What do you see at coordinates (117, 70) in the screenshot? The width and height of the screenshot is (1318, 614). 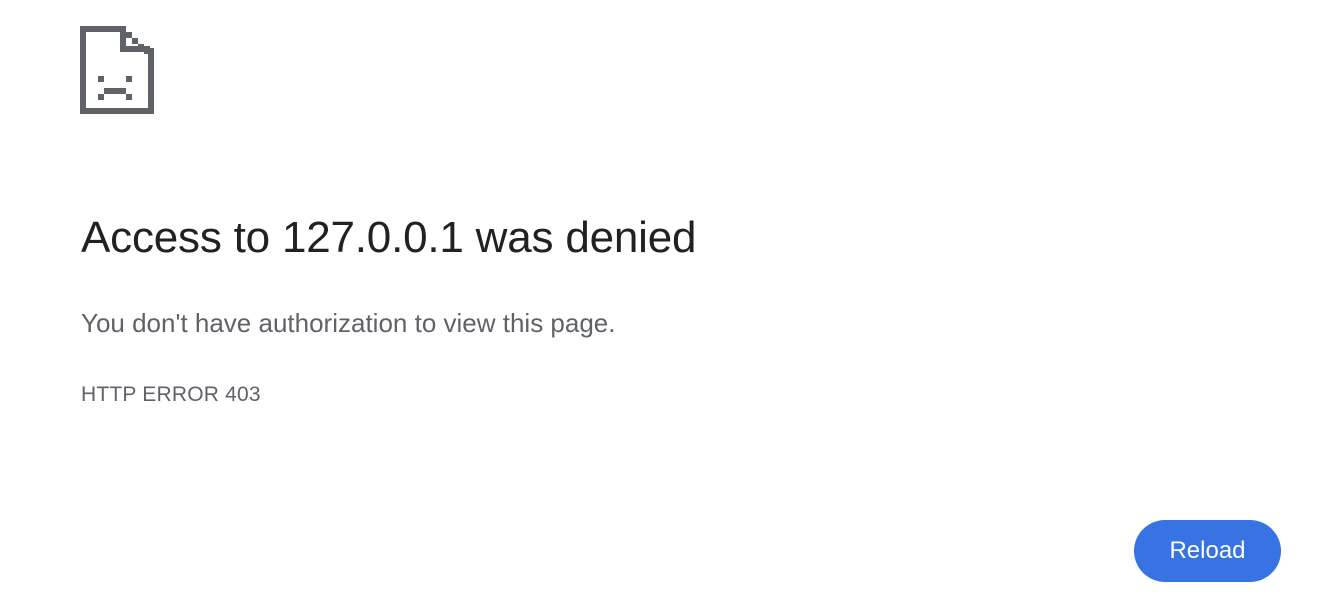 I see `sad-file-icon` at bounding box center [117, 70].